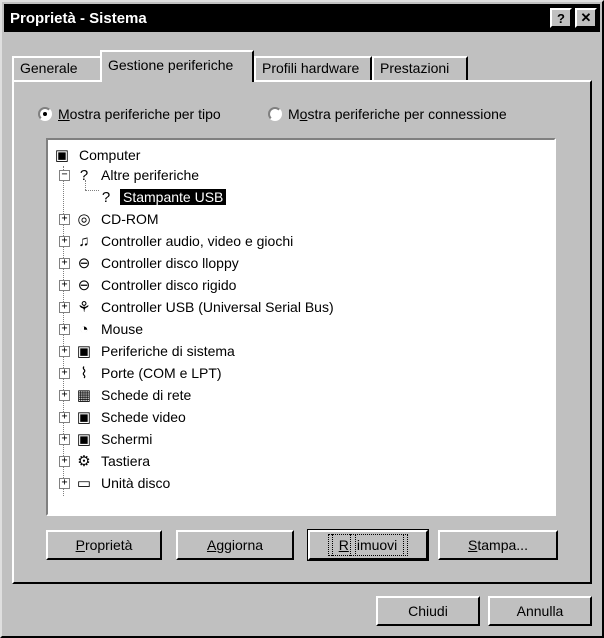  What do you see at coordinates (102, 329) in the screenshot?
I see `tree-item-mouse: + ◔ Mouse` at bounding box center [102, 329].